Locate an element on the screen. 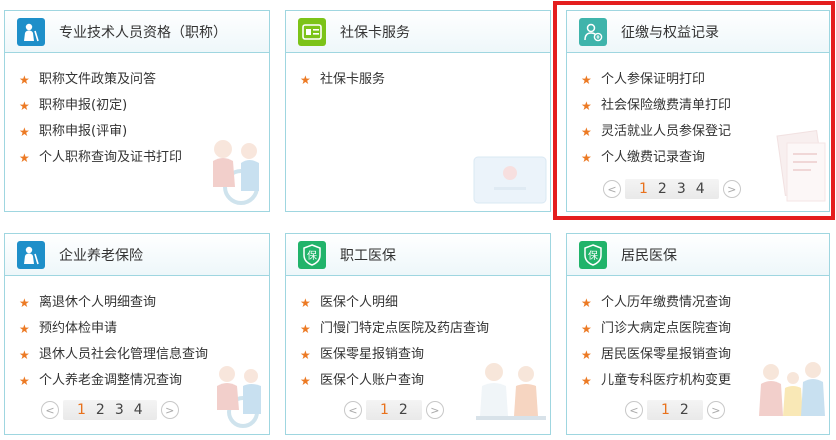  list-item: ★ 门诊大病定点医院查询 is located at coordinates (705, 329).